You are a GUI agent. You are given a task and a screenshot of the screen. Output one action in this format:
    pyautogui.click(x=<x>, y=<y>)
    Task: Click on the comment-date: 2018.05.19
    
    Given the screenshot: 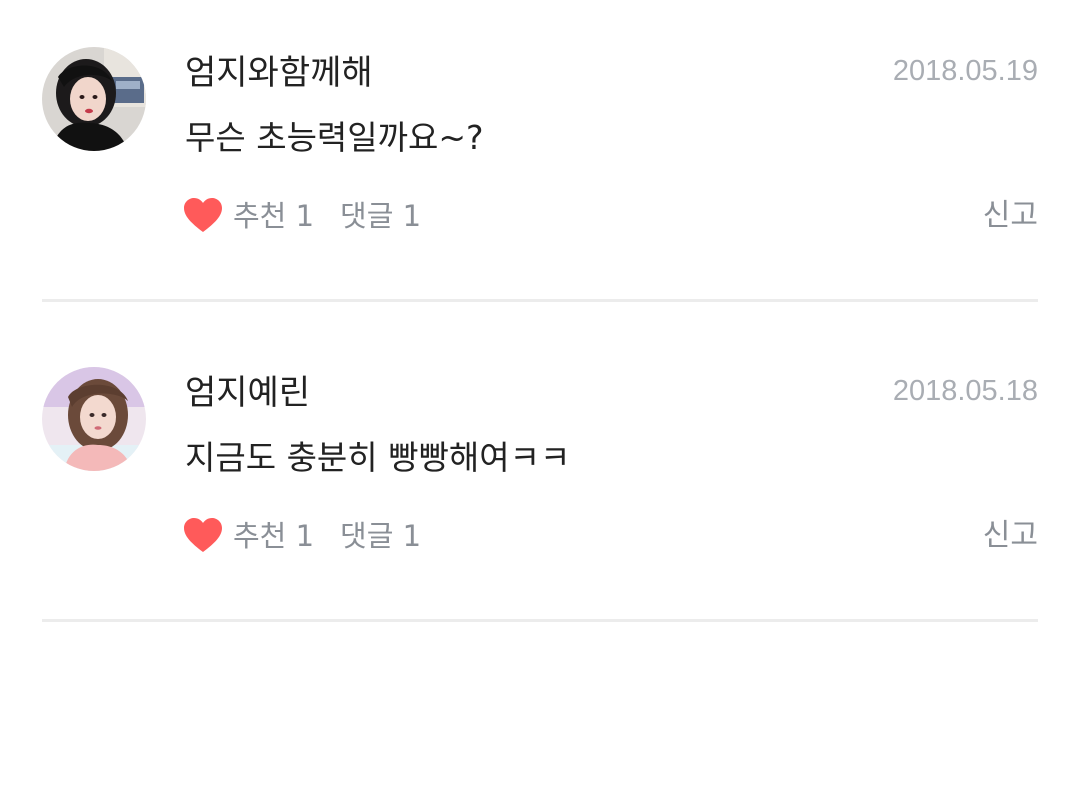 What is the action you would take?
    pyautogui.click(x=965, y=71)
    